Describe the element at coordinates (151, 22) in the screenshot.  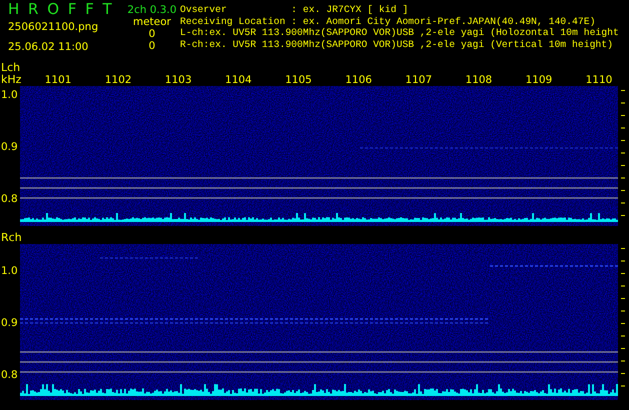
I see `counter-label: meteor` at that location.